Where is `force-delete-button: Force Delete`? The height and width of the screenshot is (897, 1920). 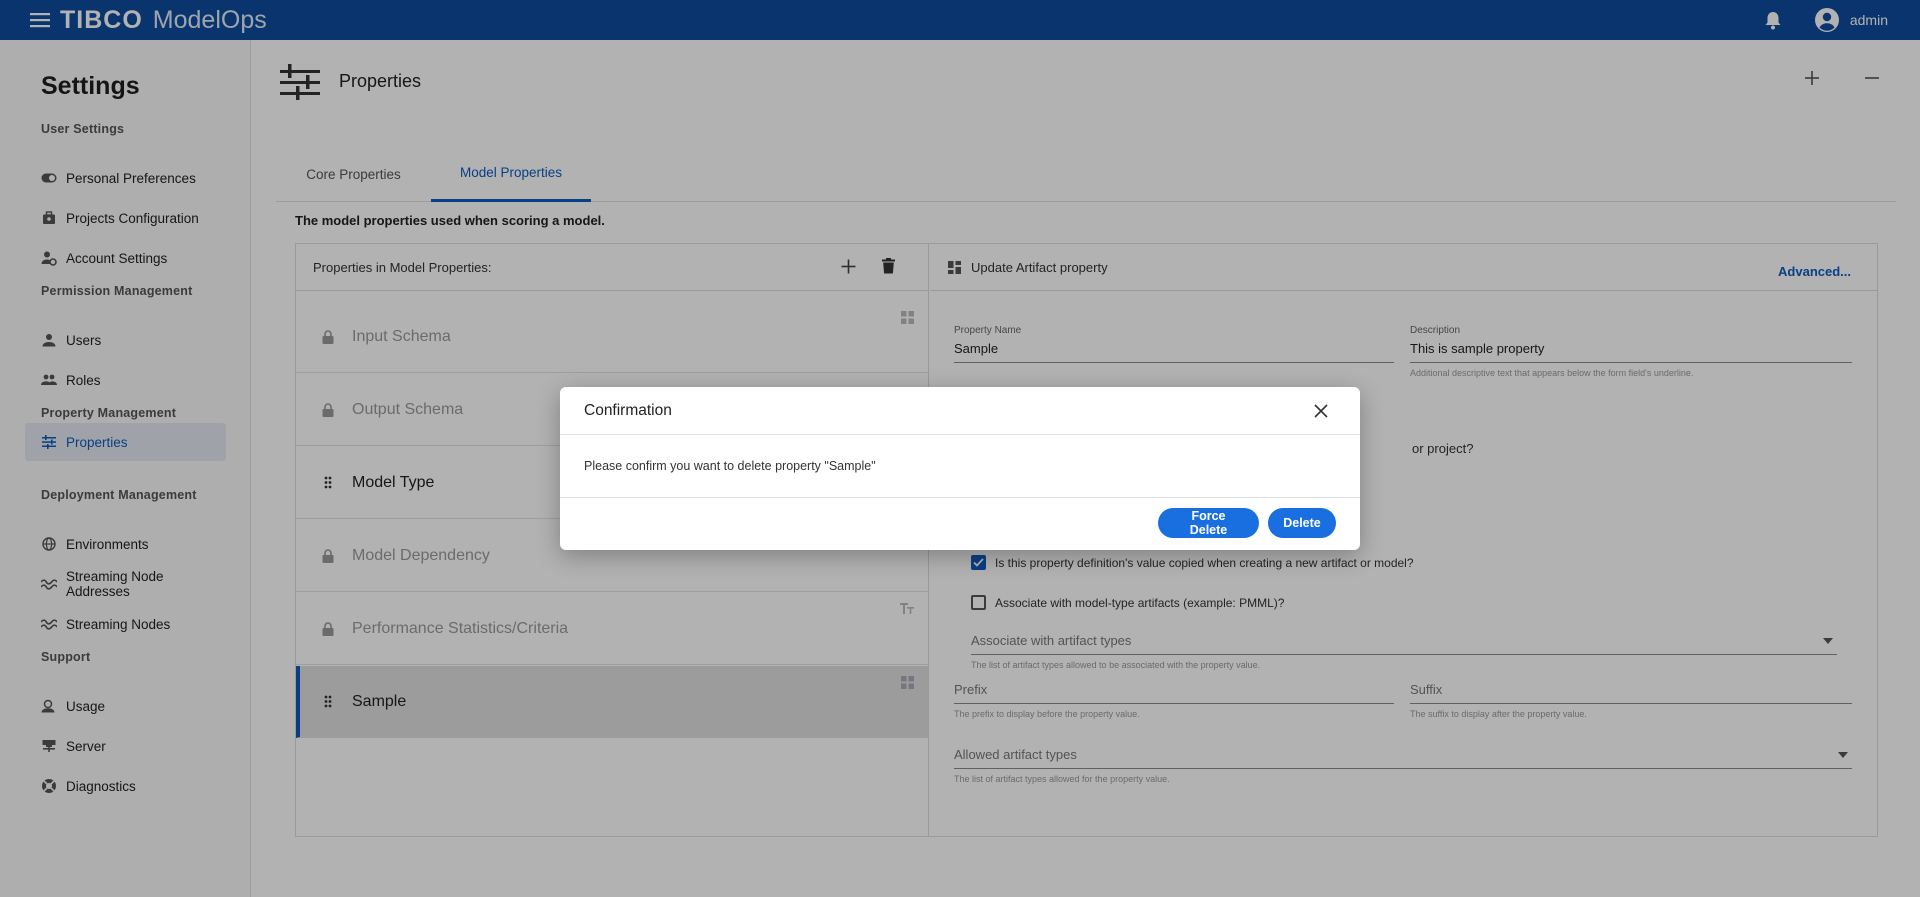 force-delete-button: Force Delete is located at coordinates (1208, 523).